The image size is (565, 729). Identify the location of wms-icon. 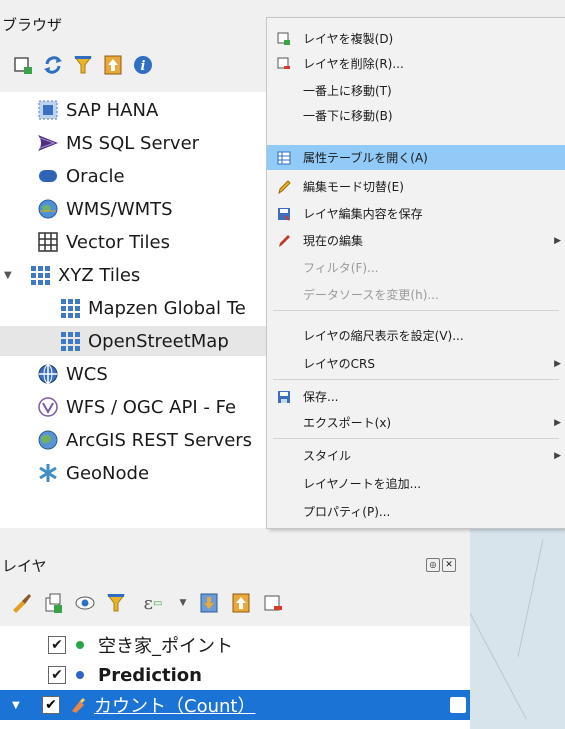
(48, 209).